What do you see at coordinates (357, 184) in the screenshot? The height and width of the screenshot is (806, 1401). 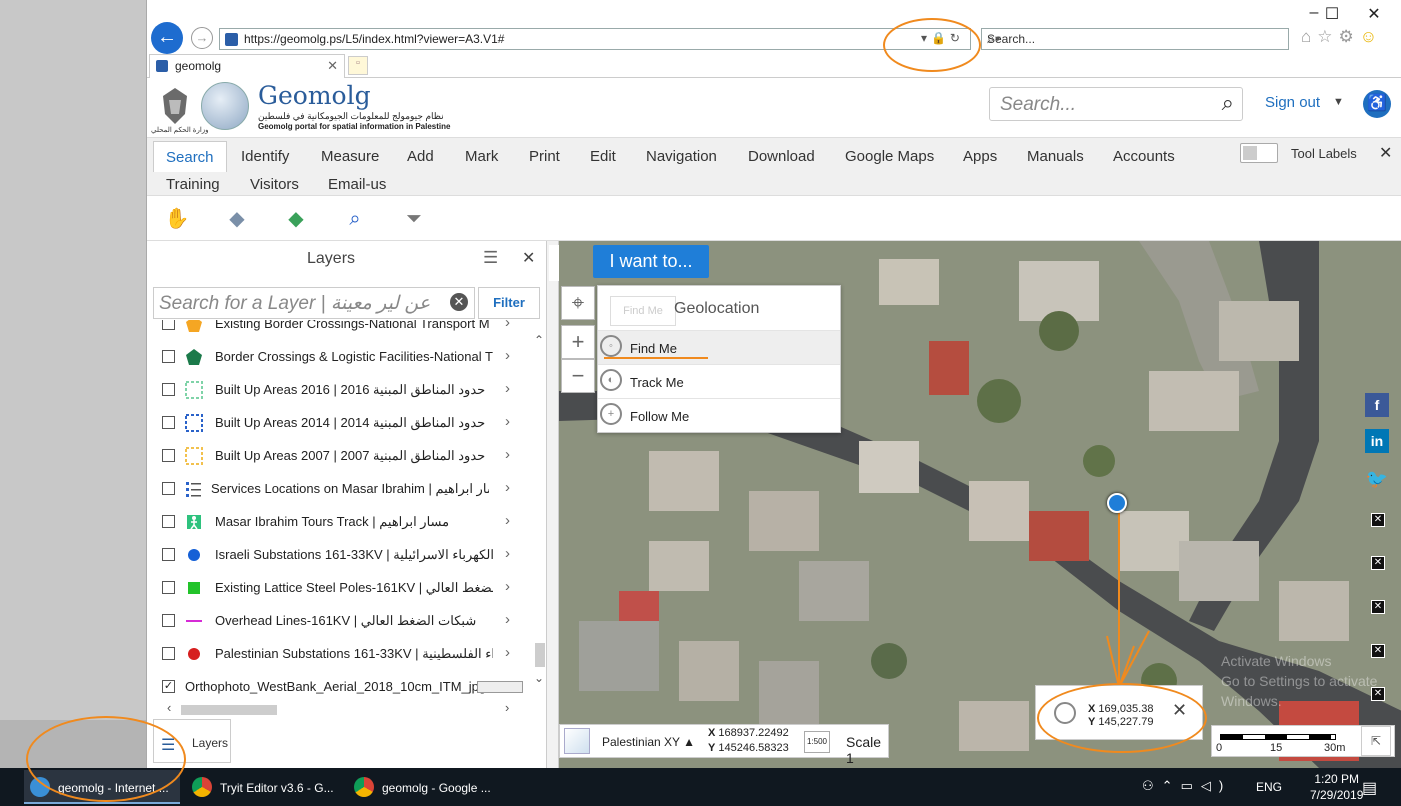 I see `menu-email-us: Email-us` at bounding box center [357, 184].